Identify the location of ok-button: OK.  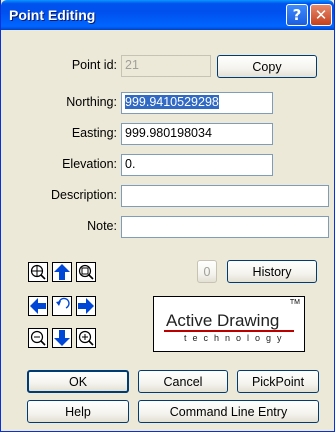
(78, 381).